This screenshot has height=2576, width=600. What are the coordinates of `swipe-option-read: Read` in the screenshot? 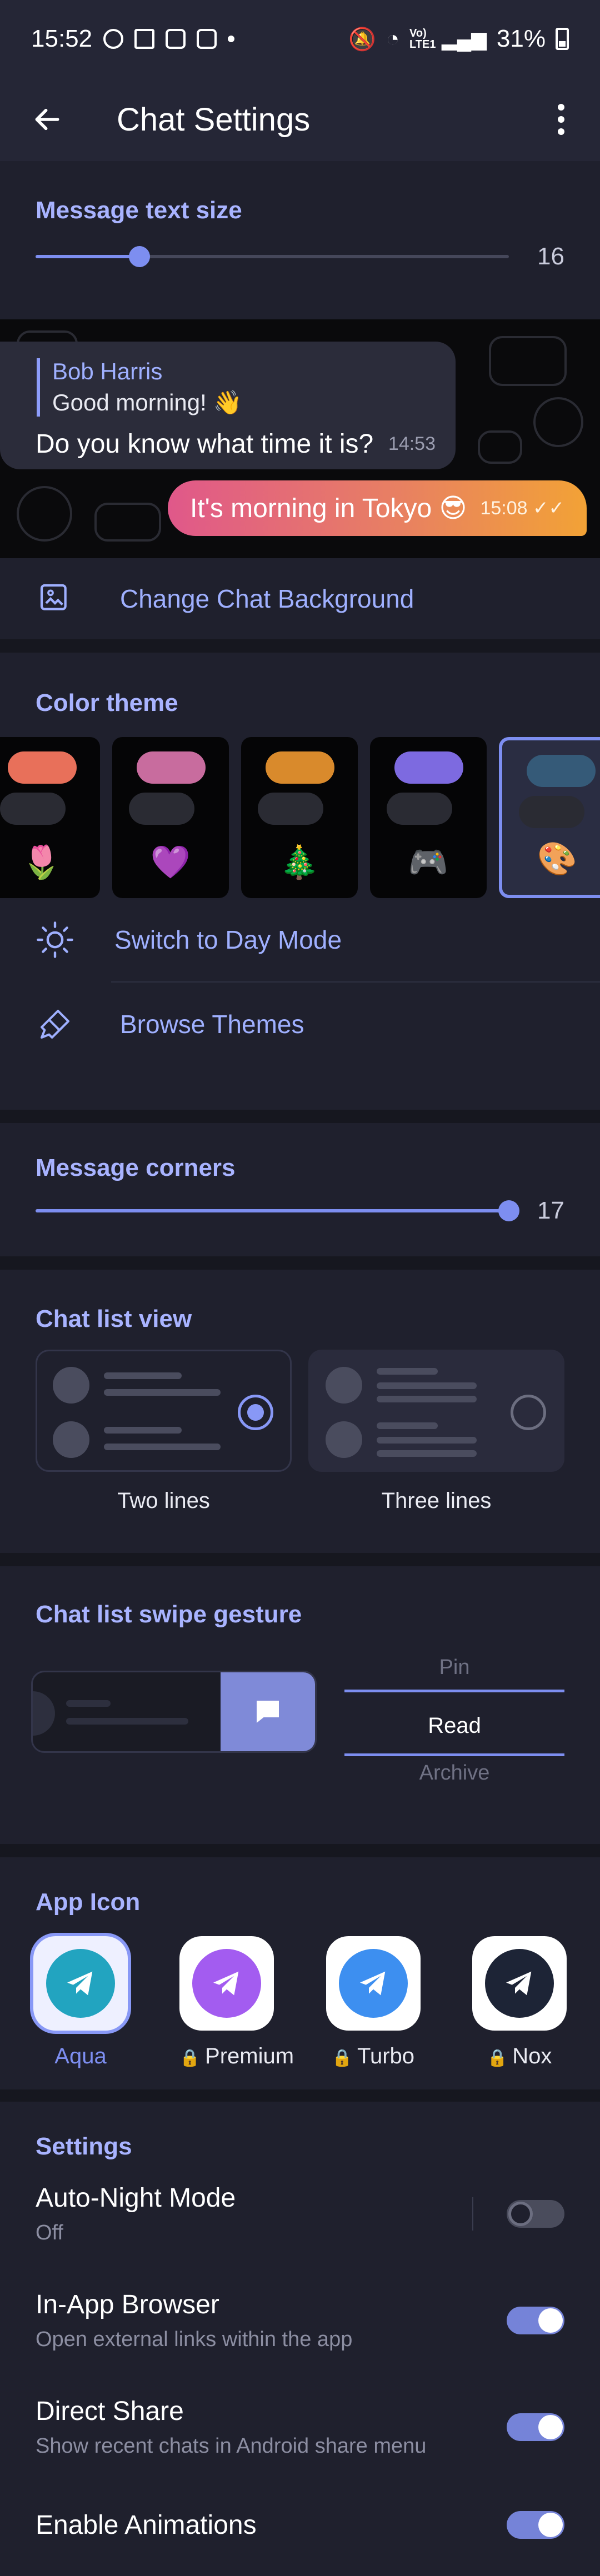 It's located at (454, 1723).